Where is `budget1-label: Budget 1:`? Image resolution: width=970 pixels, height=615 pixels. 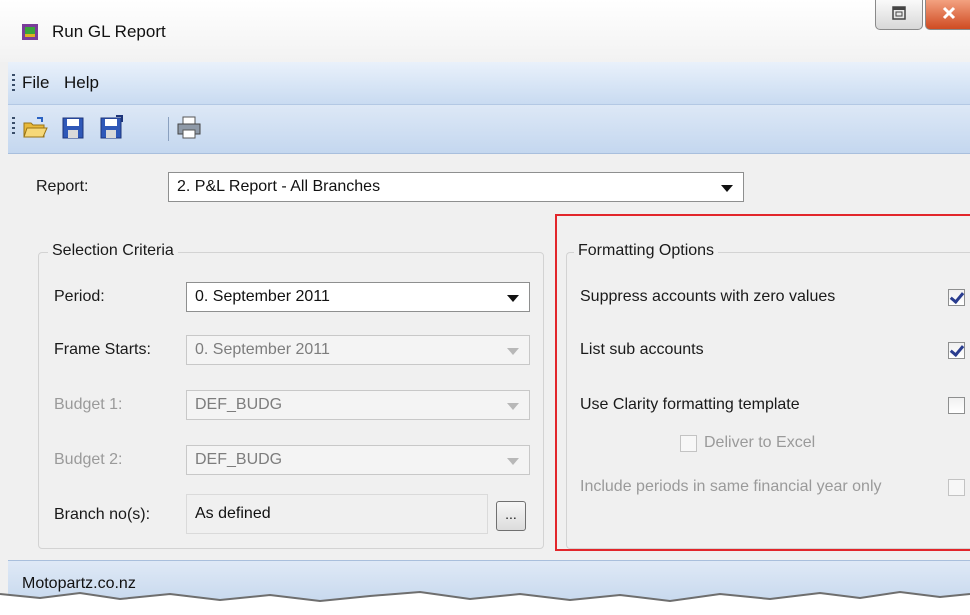
budget1-label: Budget 1: is located at coordinates (88, 404).